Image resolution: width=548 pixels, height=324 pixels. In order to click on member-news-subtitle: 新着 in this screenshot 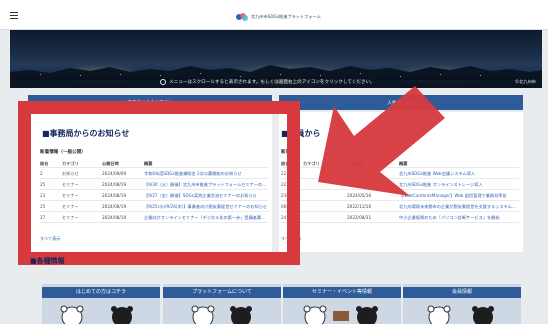, I will do `click(286, 152)`.